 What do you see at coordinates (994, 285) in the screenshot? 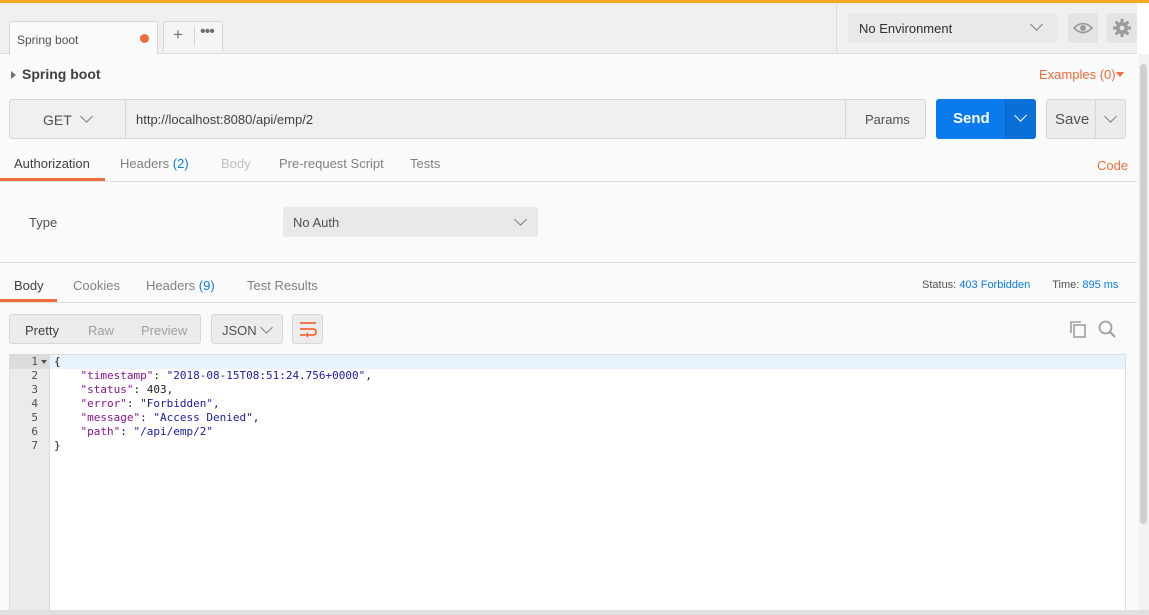
I see `status-value: 403 Forbidden` at bounding box center [994, 285].